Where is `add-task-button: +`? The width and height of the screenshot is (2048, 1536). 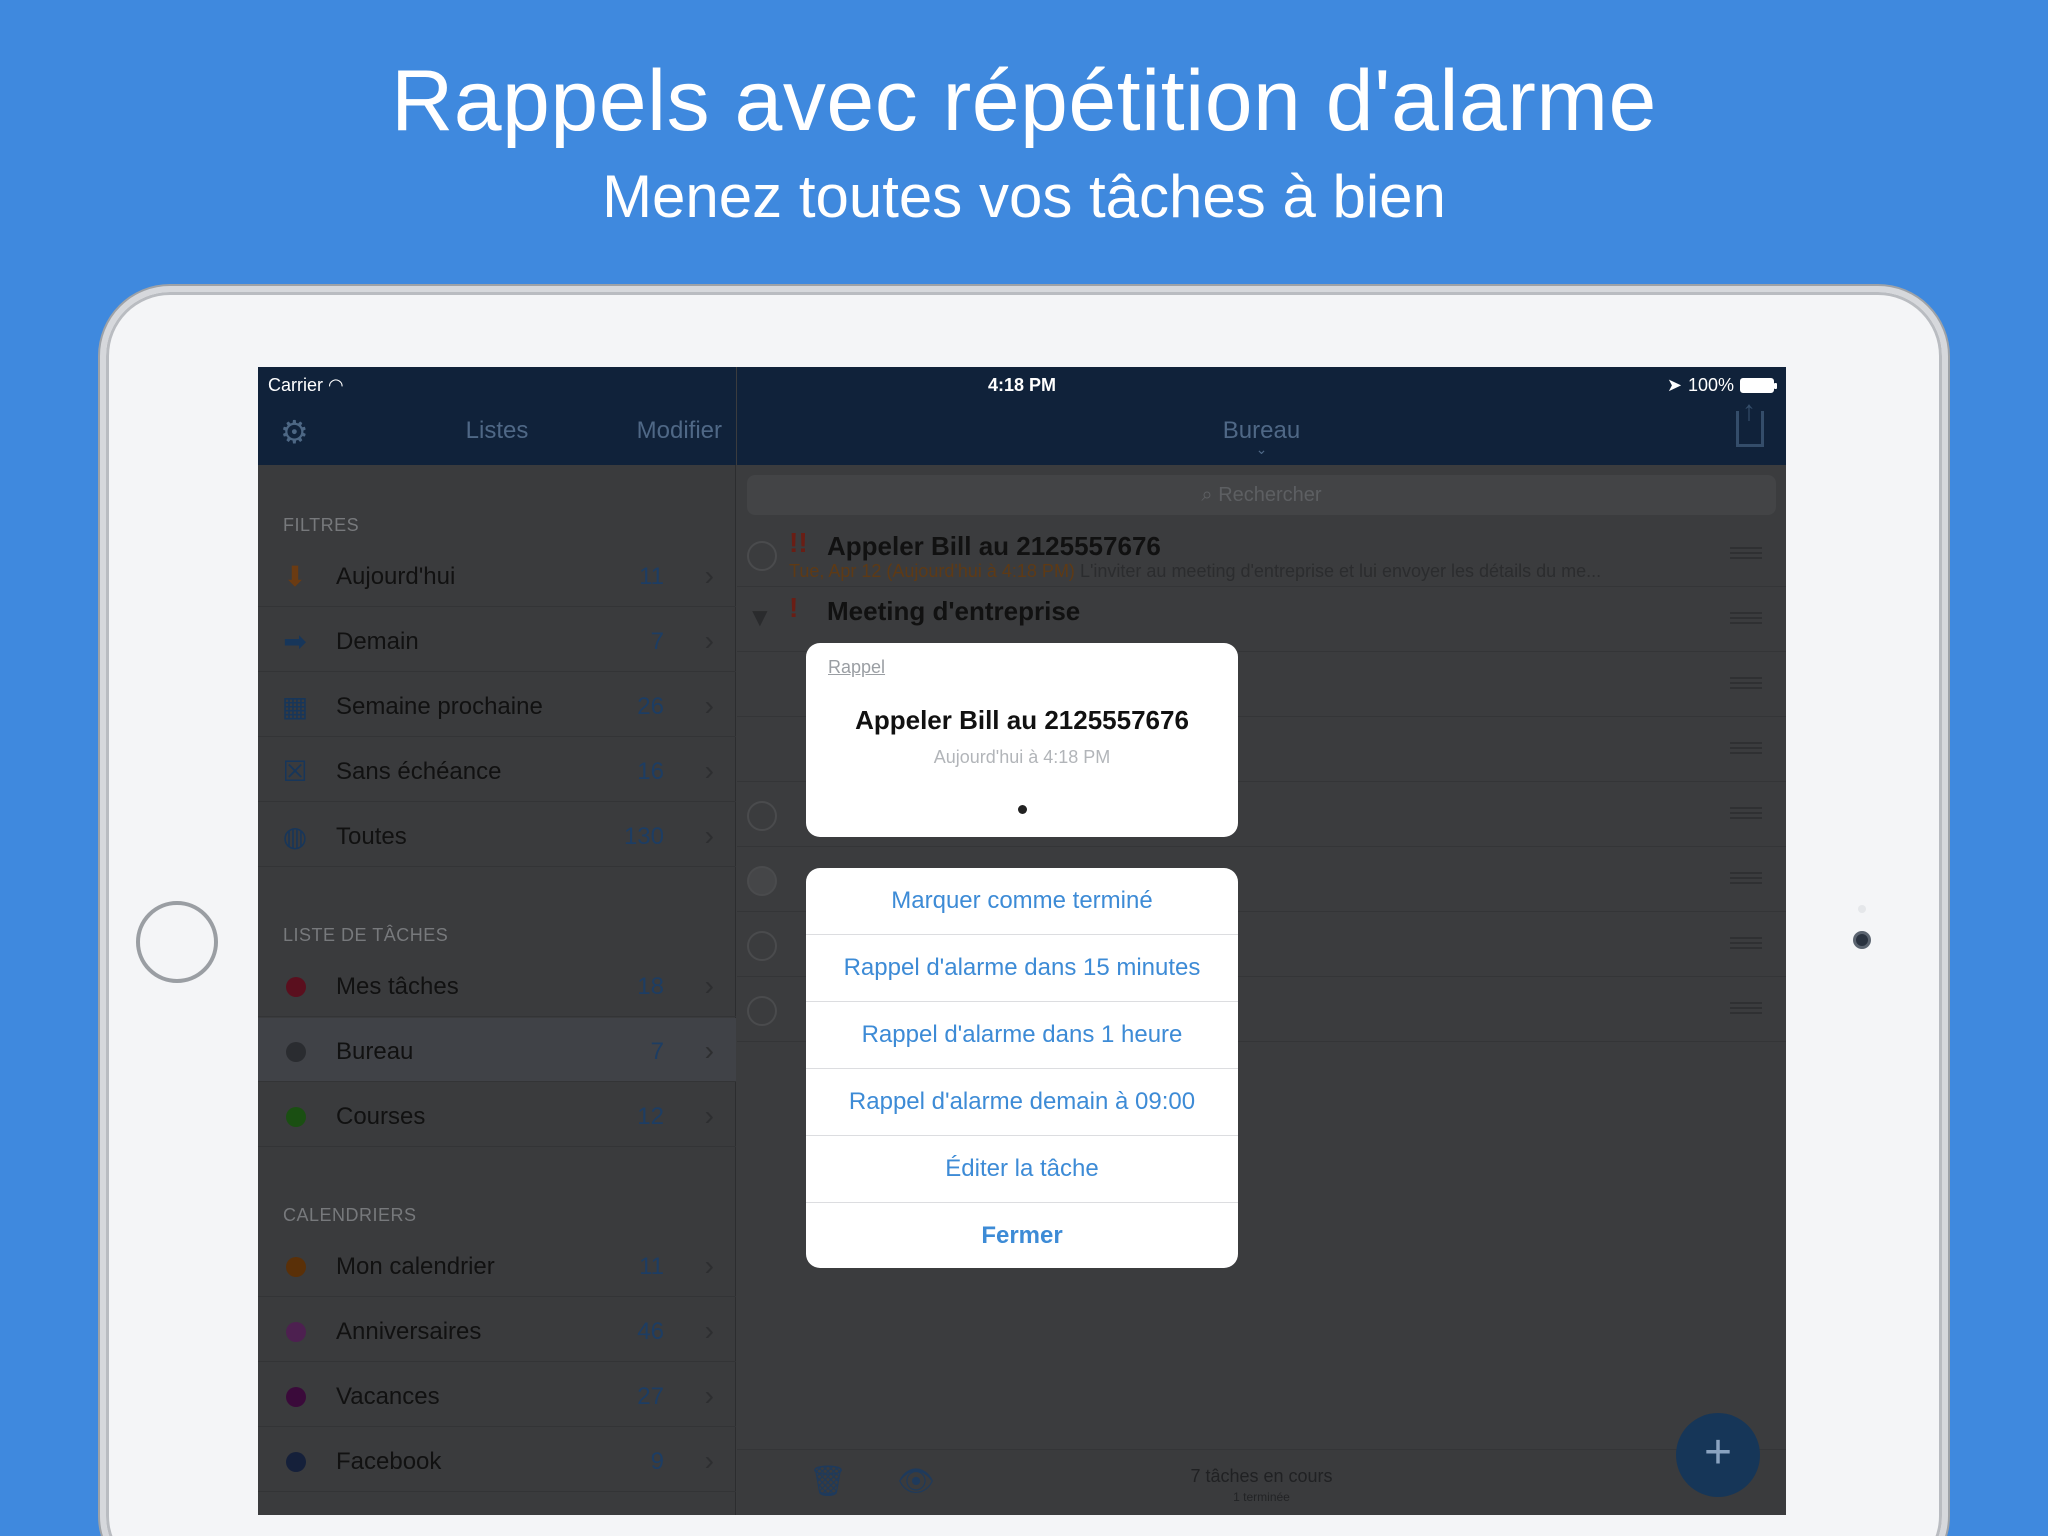 add-task-button: + is located at coordinates (1718, 1455).